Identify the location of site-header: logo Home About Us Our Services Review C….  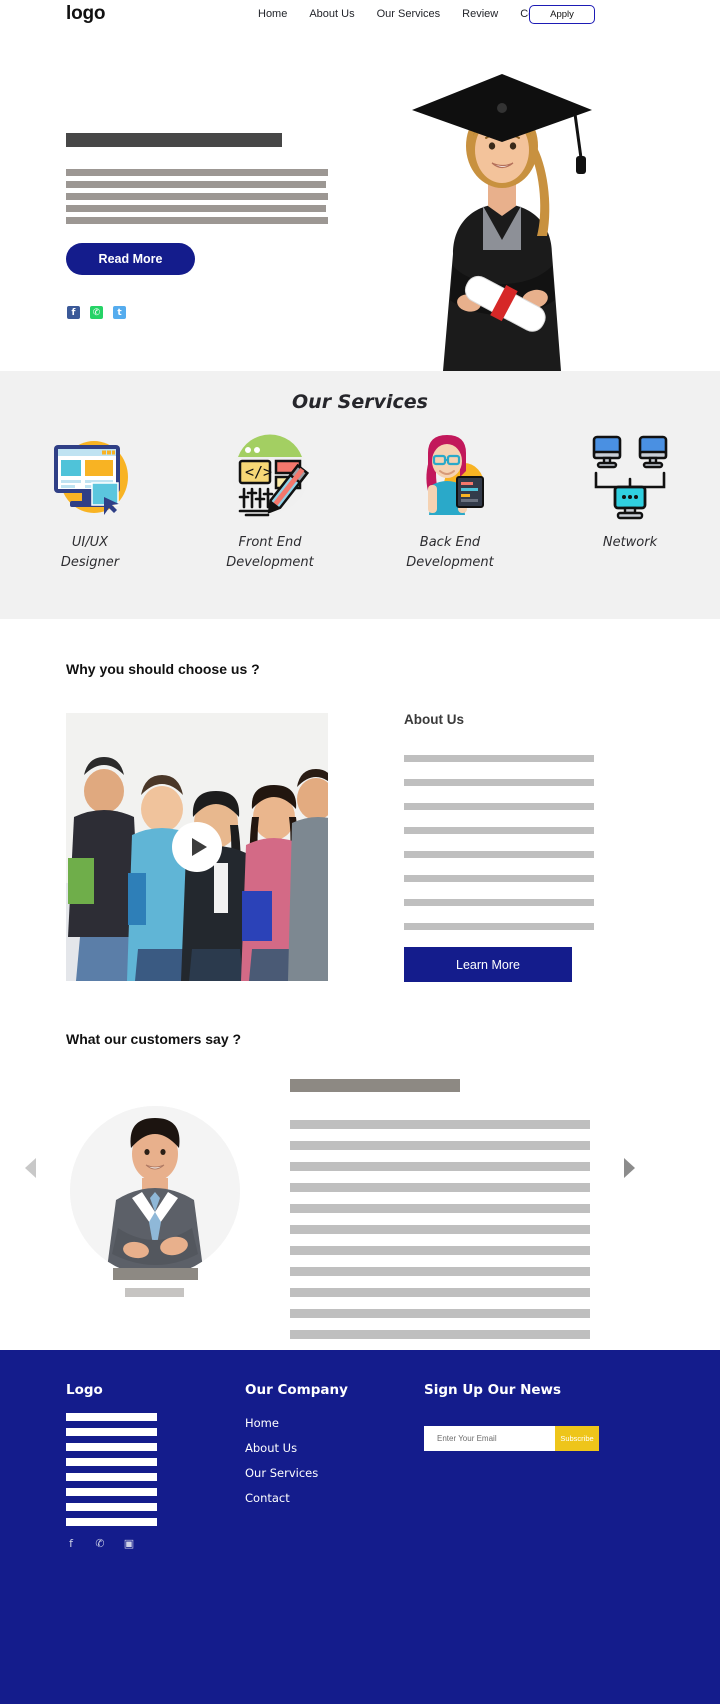
(360, 17).